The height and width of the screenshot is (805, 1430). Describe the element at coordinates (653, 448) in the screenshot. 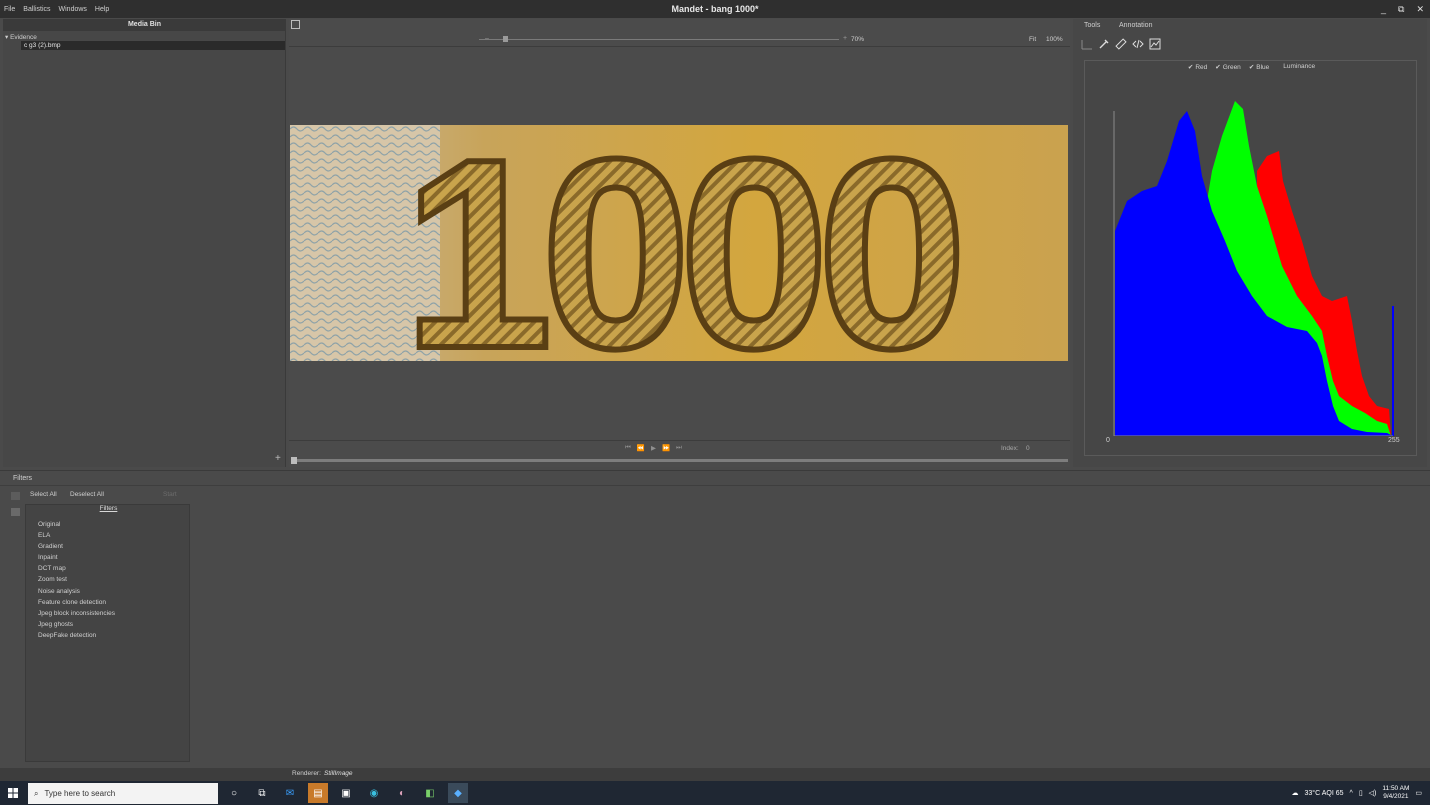

I see `play-button: ▶` at that location.